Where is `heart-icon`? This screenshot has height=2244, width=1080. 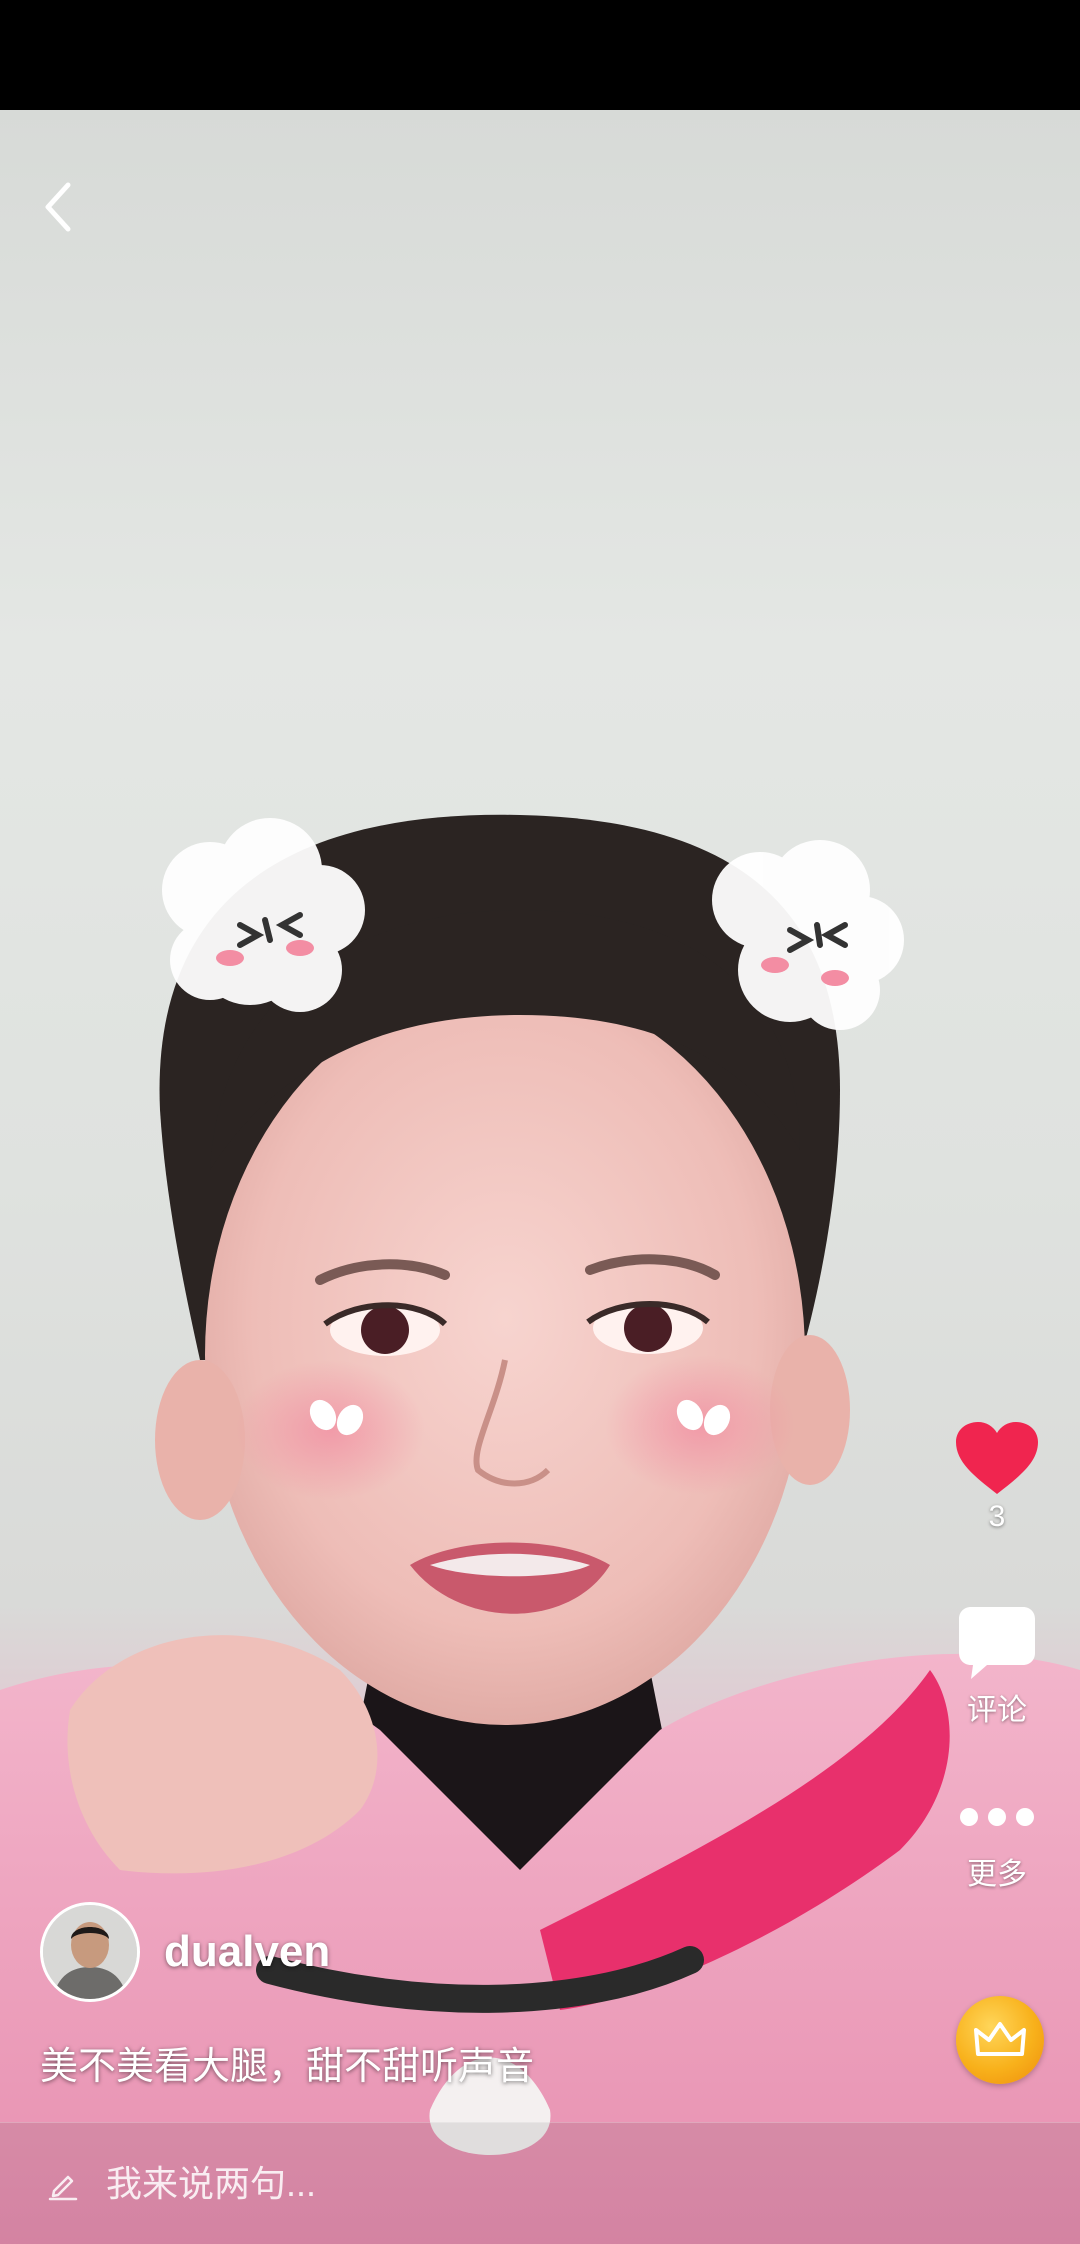 heart-icon is located at coordinates (997, 1458).